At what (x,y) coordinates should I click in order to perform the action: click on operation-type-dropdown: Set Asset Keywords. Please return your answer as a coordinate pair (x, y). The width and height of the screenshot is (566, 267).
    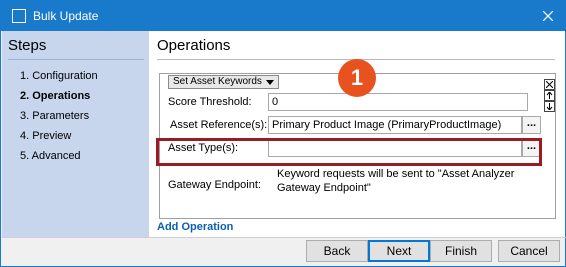
    Looking at the image, I should click on (223, 82).